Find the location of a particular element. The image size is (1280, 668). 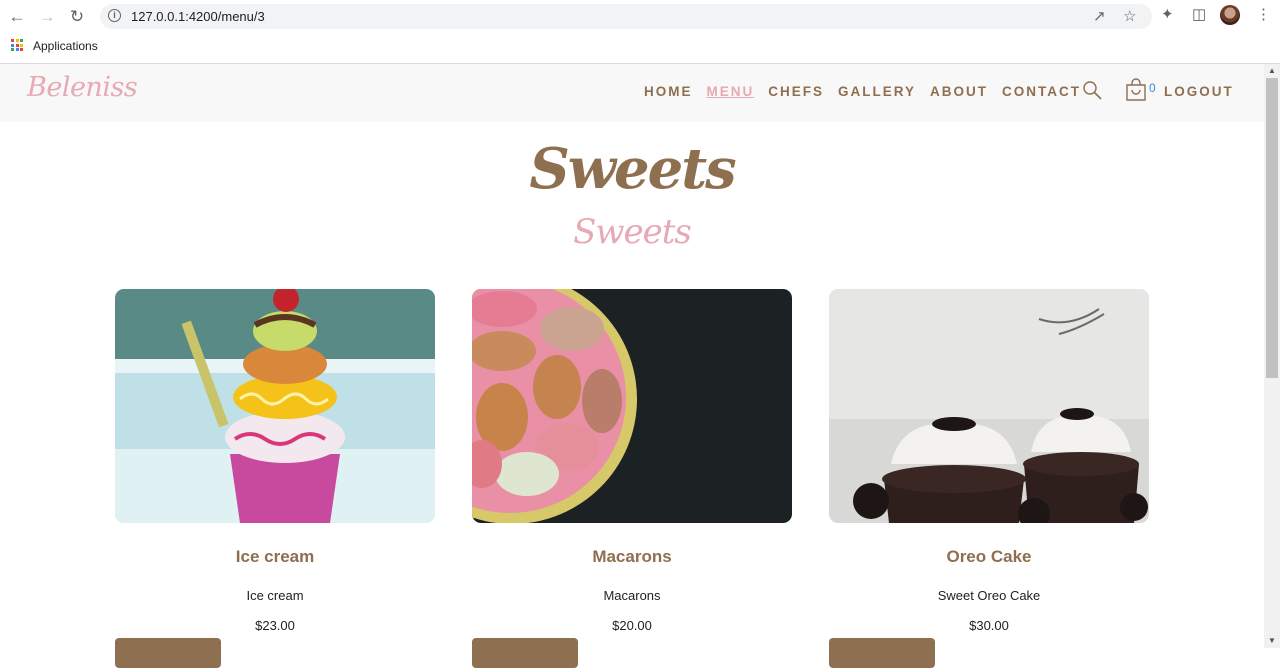

cart-count-badge: 0 is located at coordinates (1152, 88).